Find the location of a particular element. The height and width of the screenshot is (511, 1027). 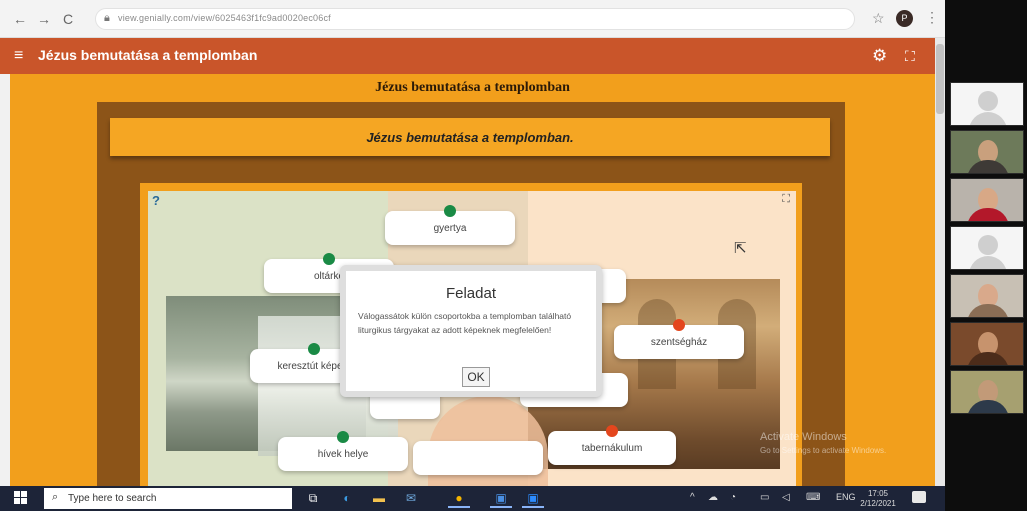

mail-icon: ✉ is located at coordinates (411, 498).